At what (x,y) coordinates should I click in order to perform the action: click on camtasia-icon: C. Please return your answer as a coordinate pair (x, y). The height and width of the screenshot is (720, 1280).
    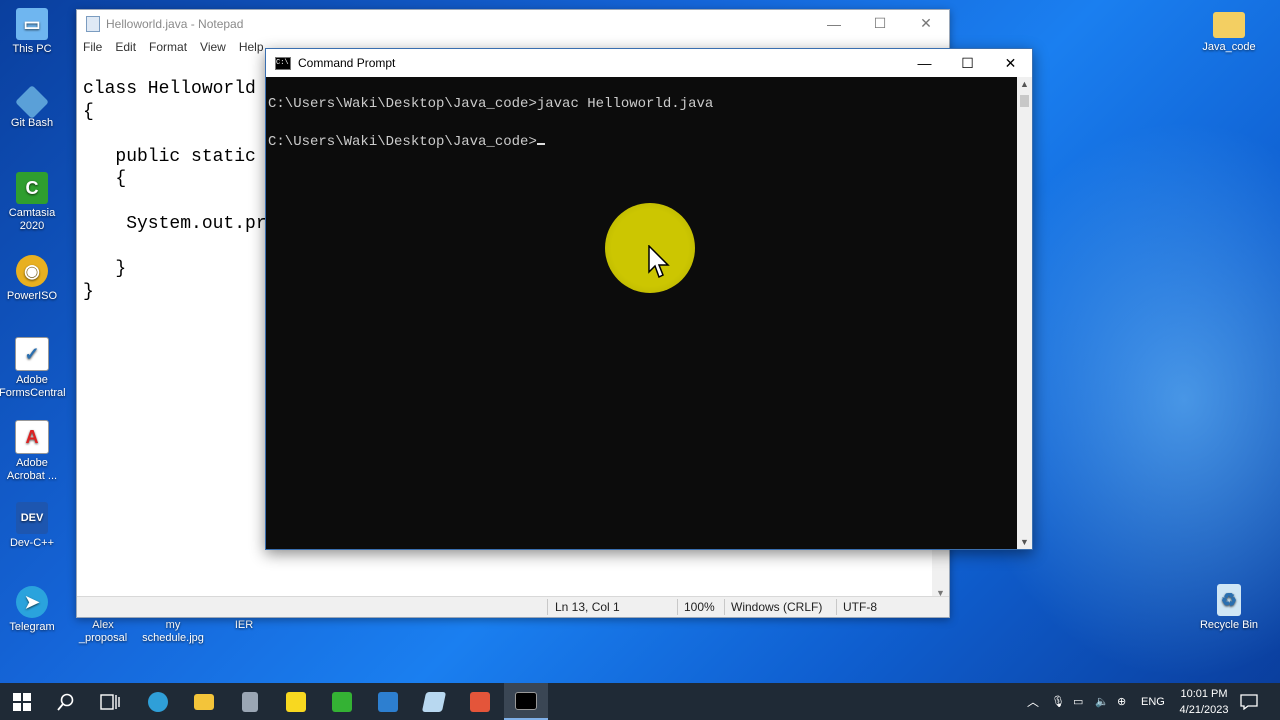
    Looking at the image, I should click on (32, 188).